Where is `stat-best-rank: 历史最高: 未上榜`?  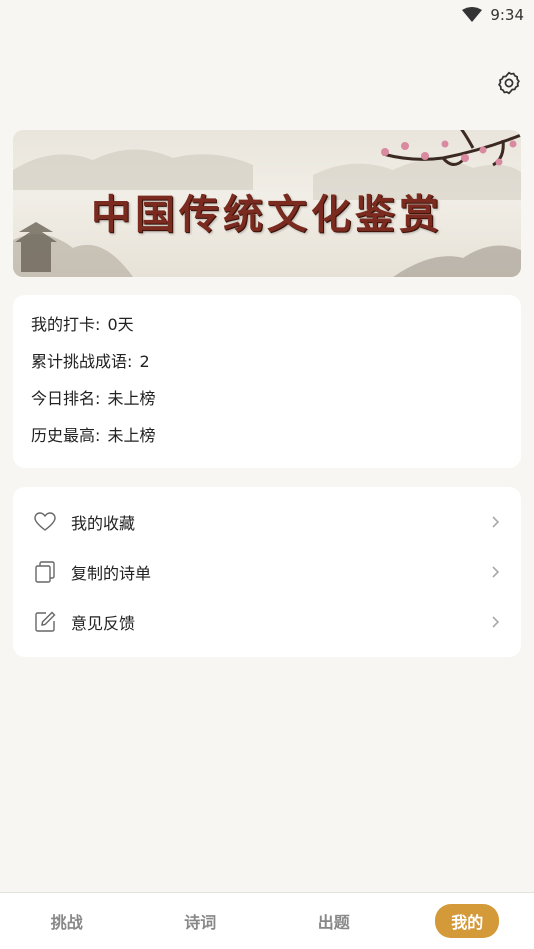 stat-best-rank: 历史最高: 未上榜 is located at coordinates (93, 435).